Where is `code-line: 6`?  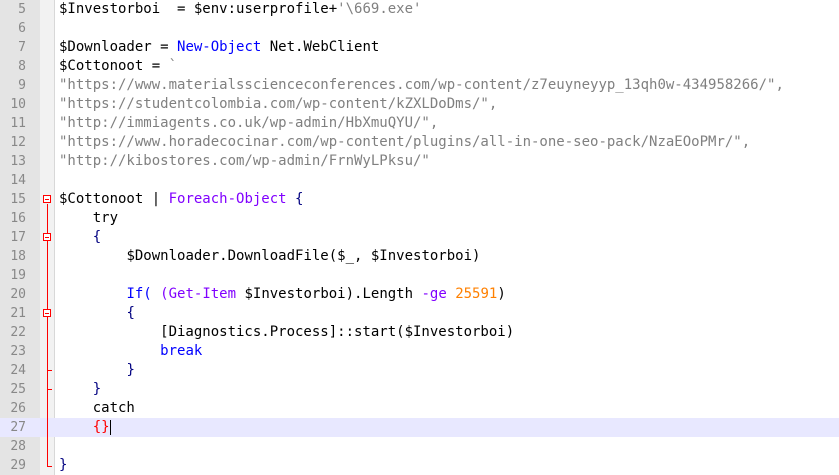 code-line: 6 is located at coordinates (419, 28).